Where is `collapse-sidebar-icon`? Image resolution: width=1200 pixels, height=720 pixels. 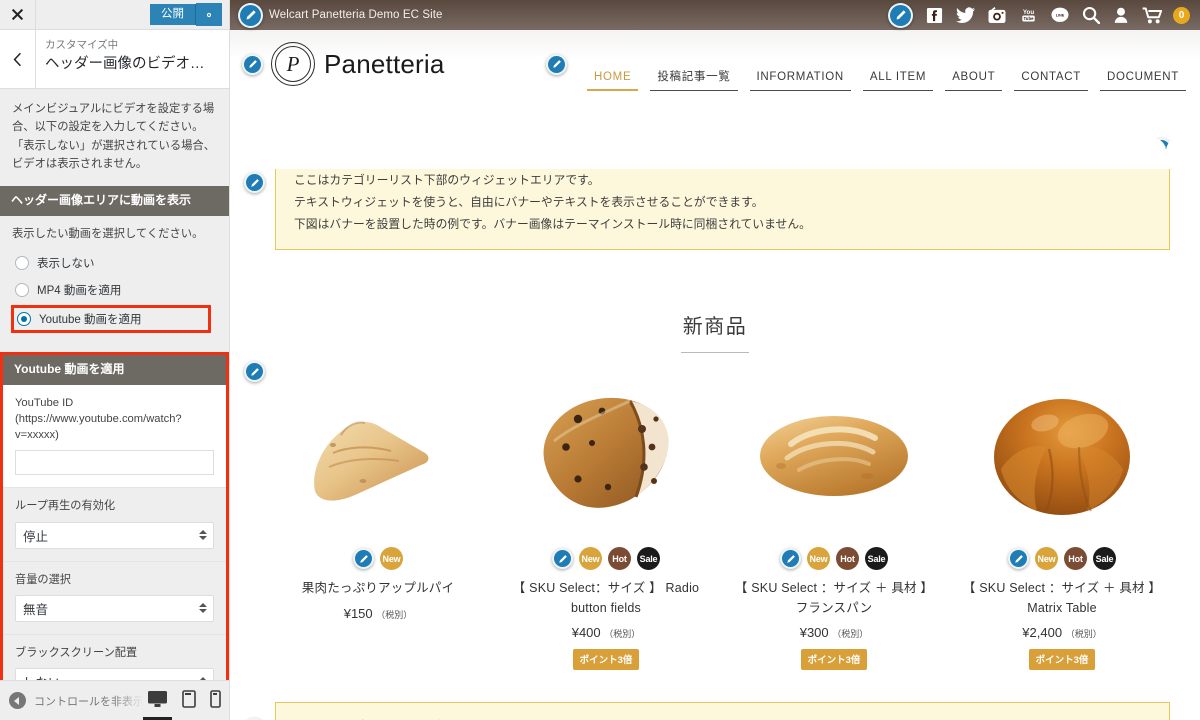
collapse-sidebar-icon is located at coordinates (17, 700).